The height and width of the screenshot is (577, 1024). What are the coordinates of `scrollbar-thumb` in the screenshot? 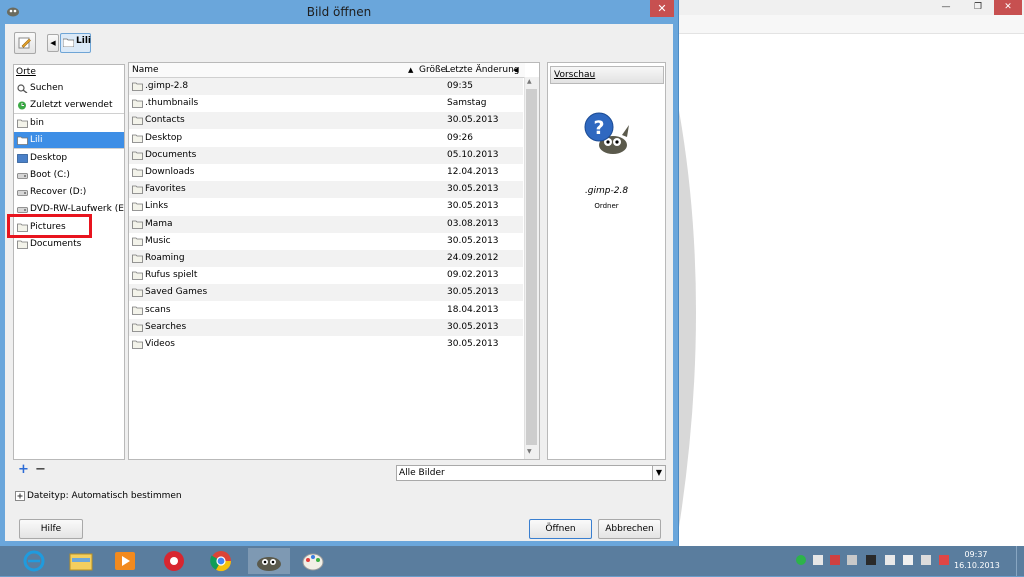 It's located at (531, 267).